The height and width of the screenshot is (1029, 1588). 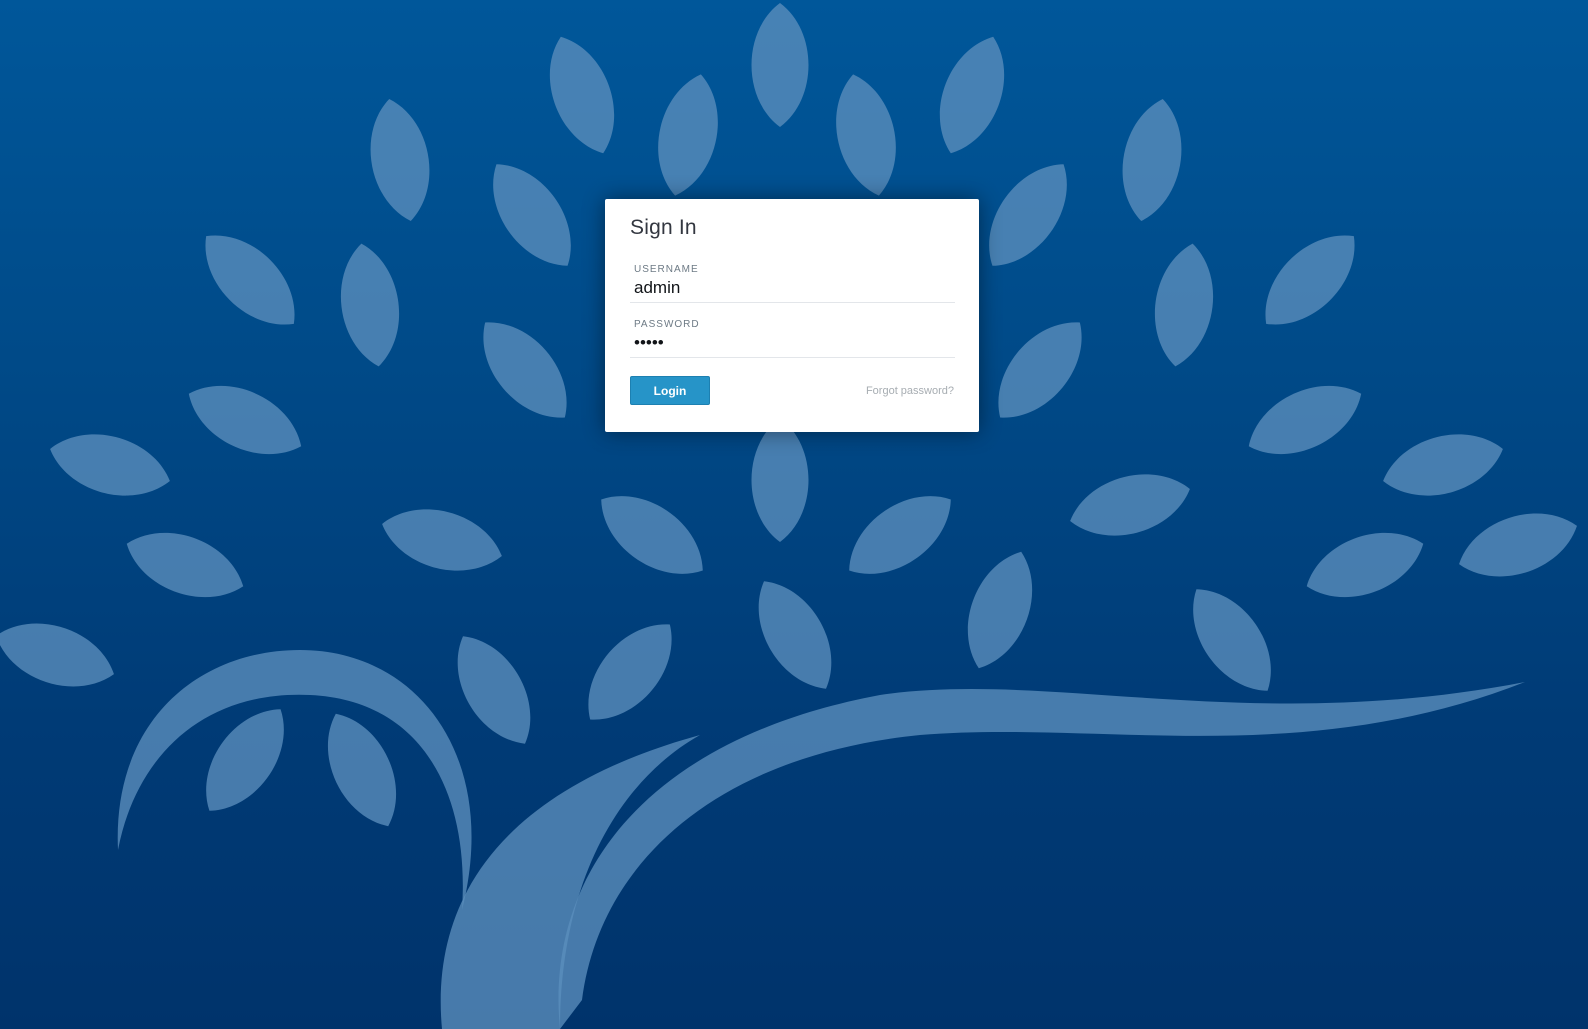 What do you see at coordinates (794, 288) in the screenshot?
I see `username-input` at bounding box center [794, 288].